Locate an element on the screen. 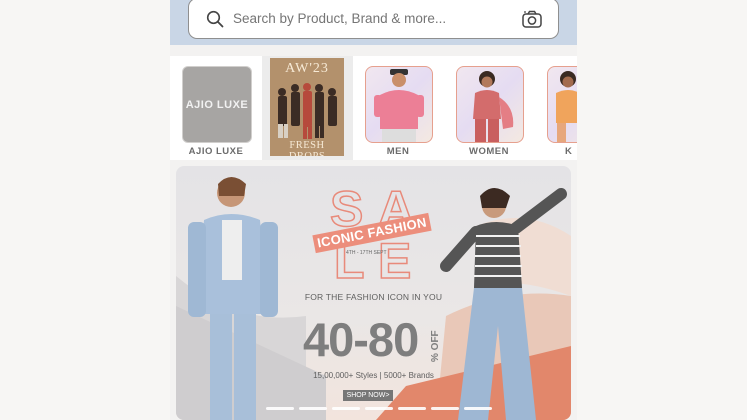  sale-letter-e: E is located at coordinates (394, 261).